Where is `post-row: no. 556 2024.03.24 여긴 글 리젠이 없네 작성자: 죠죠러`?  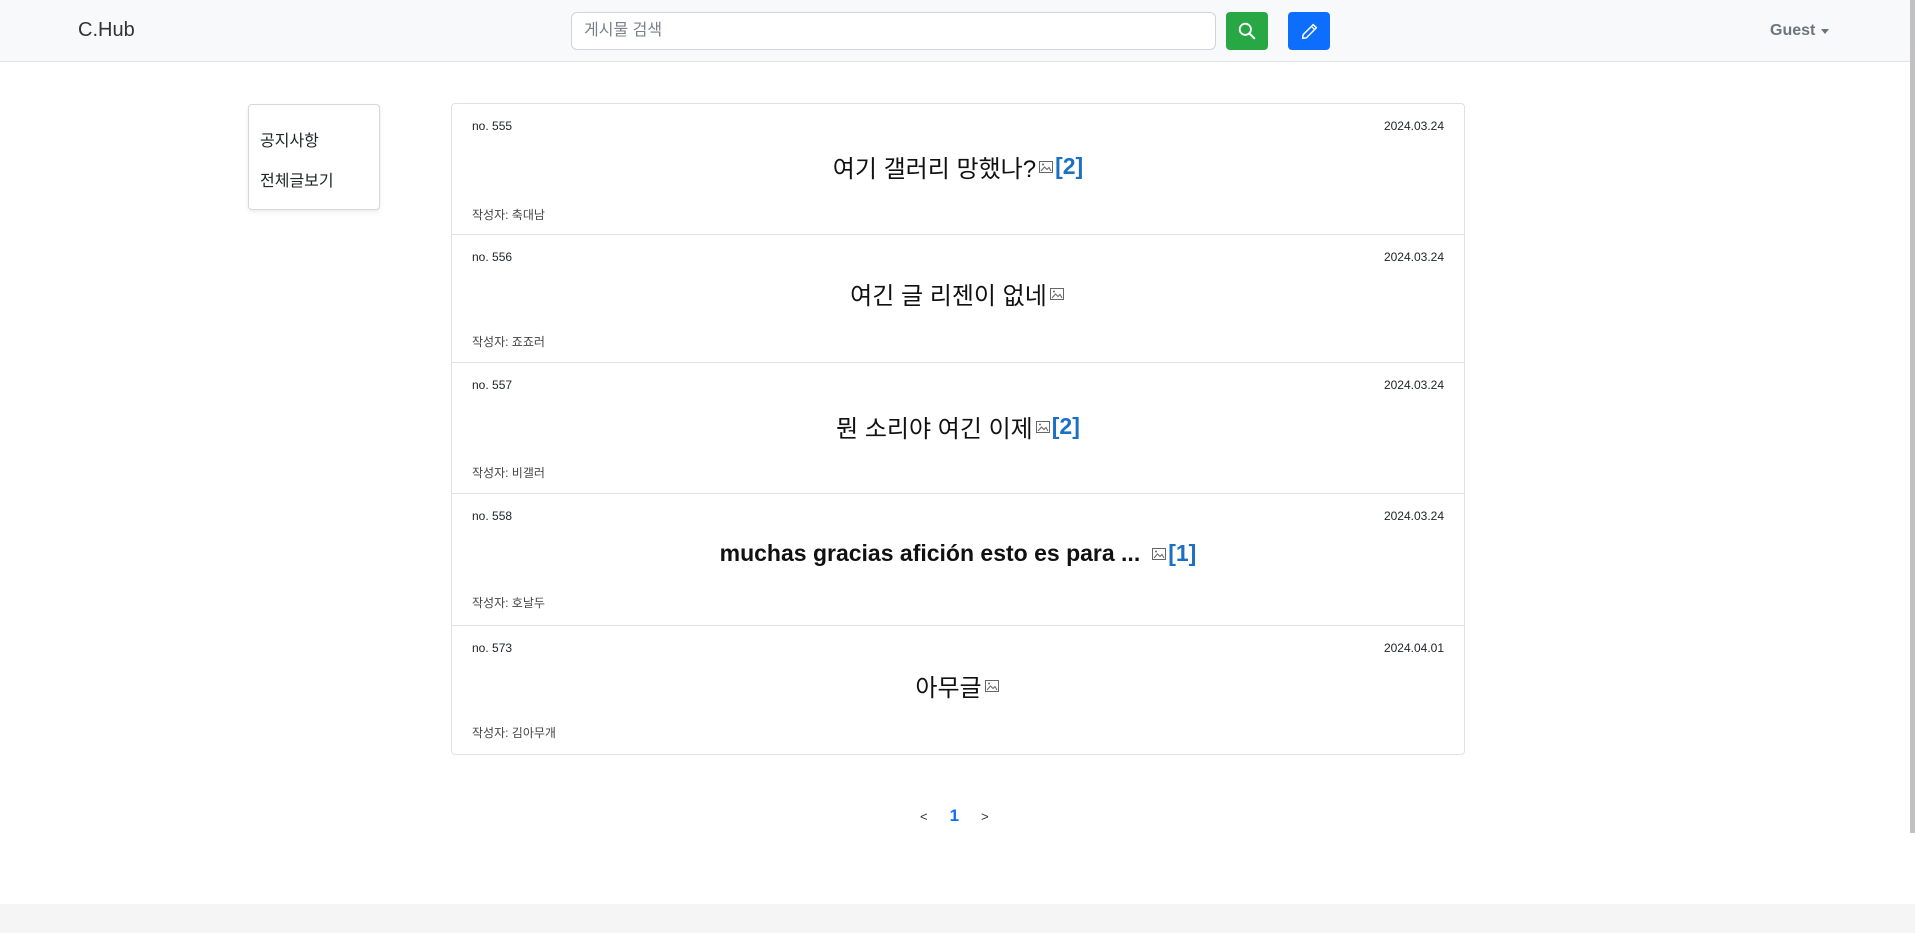
post-row: no. 556 2024.03.24 여긴 글 리젠이 없네 작성자: 죠죠러 is located at coordinates (958, 299).